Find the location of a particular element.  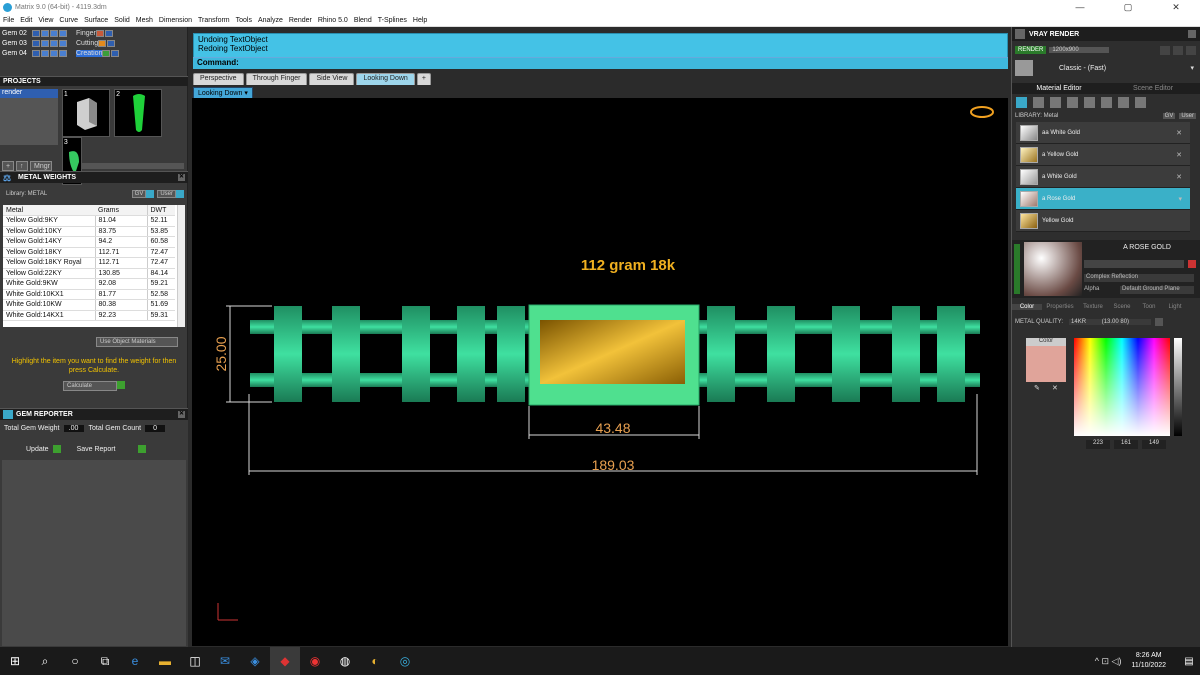

save-go-icon is located at coordinates (141, 449).